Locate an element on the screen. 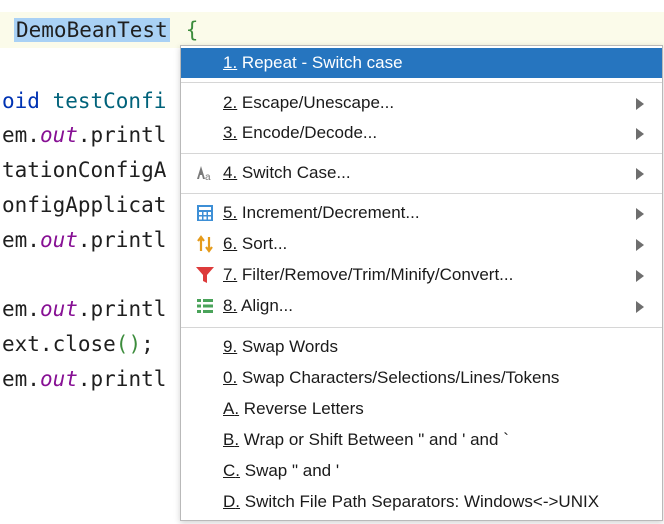  code-line-1: oid testConfi is located at coordinates (84, 101).